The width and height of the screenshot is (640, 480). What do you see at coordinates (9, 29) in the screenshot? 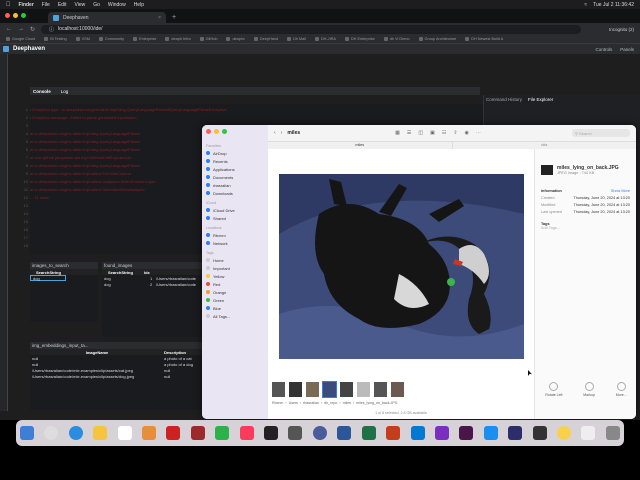
I see `back-icon: ←` at bounding box center [9, 29].